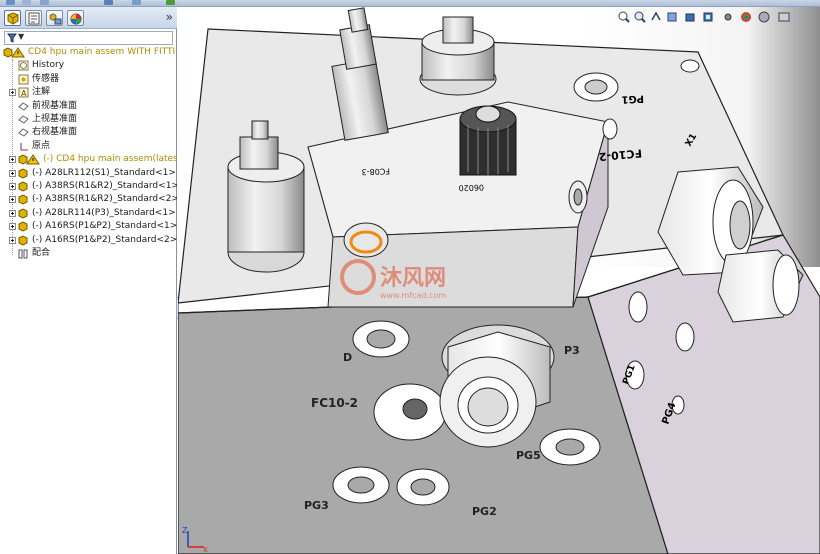 This screenshot has height=554, width=820. What do you see at coordinates (88, 92) in the screenshot?
I see `tree-item: A 注解` at bounding box center [88, 92].